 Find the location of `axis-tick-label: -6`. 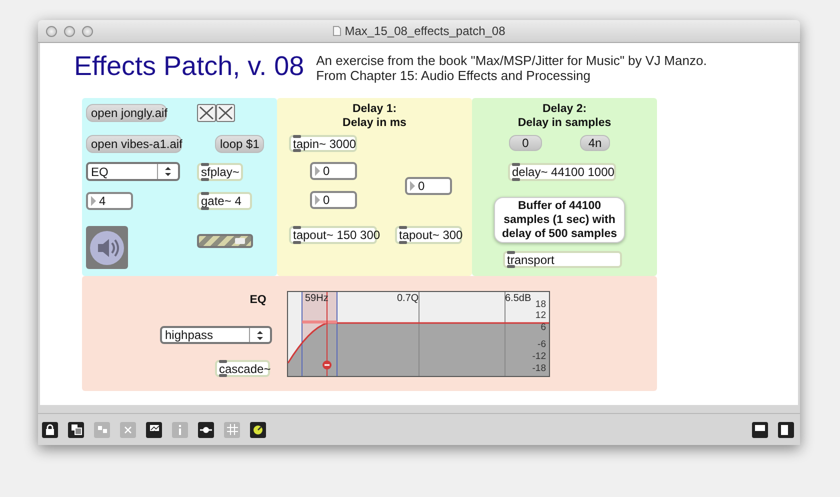

axis-tick-label: -6 is located at coordinates (542, 344).